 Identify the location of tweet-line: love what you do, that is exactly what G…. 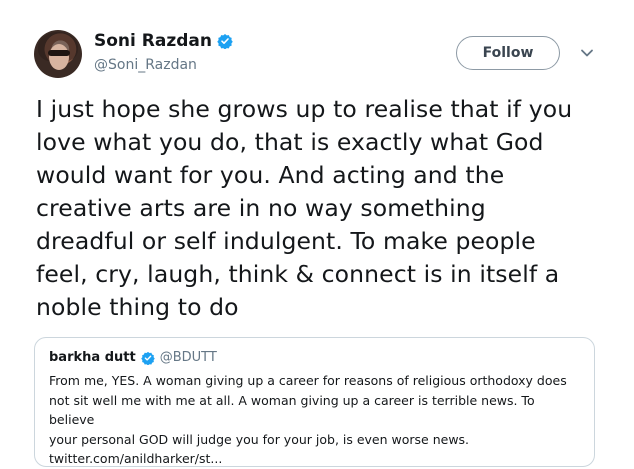
(290, 142).